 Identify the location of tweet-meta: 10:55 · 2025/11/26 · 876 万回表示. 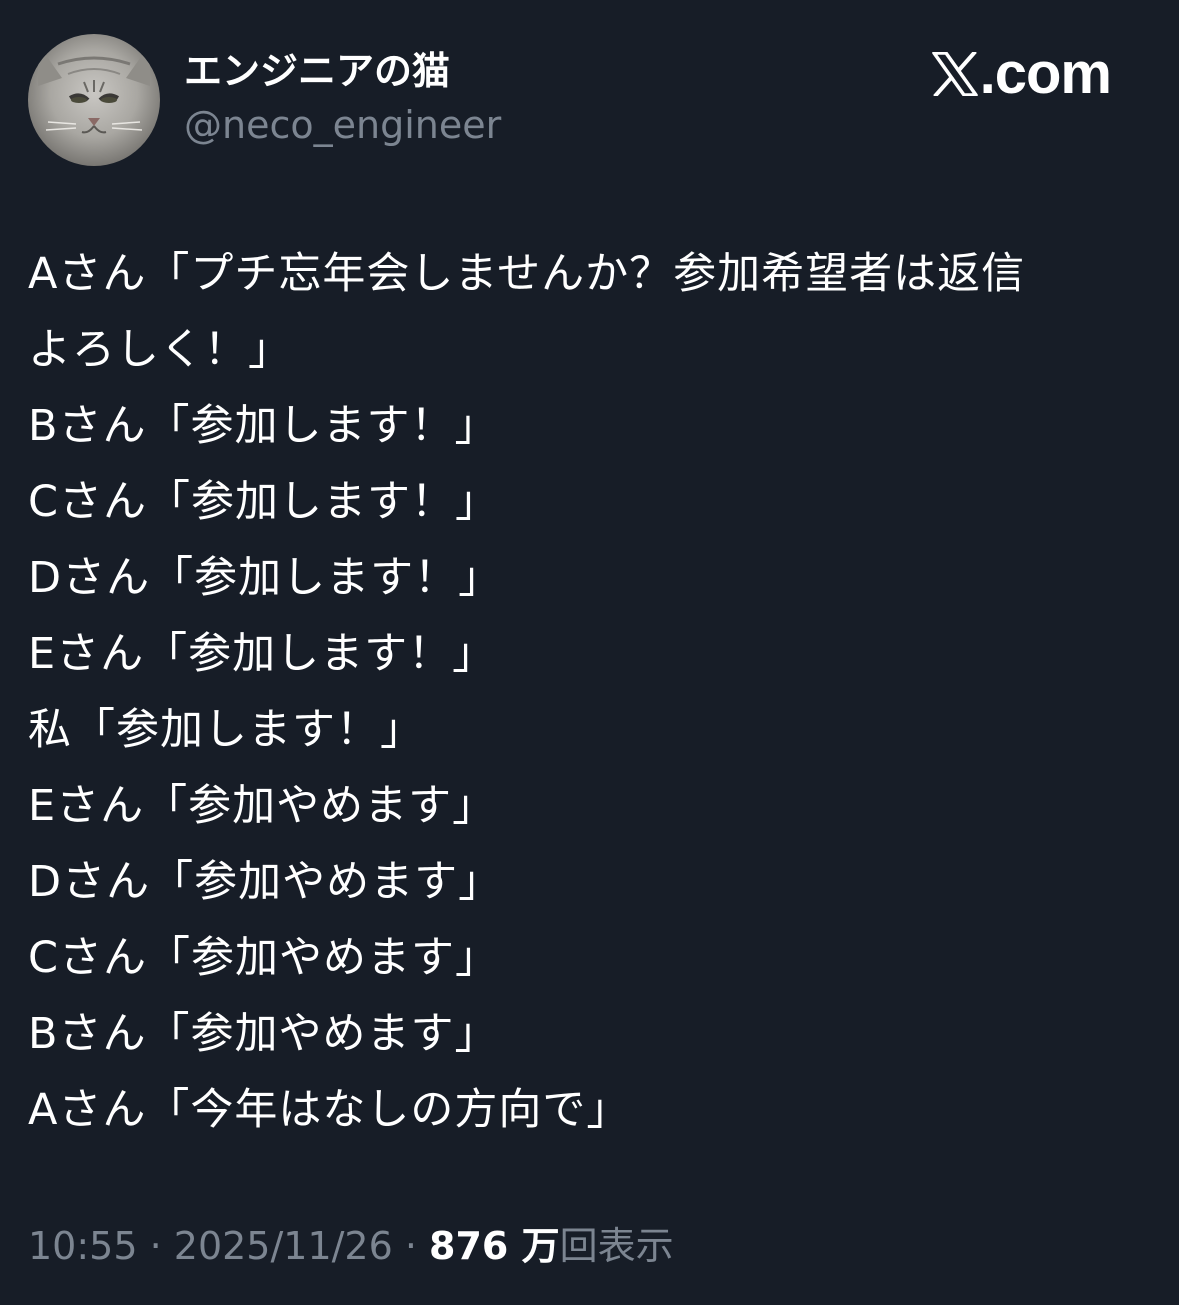
(351, 1246).